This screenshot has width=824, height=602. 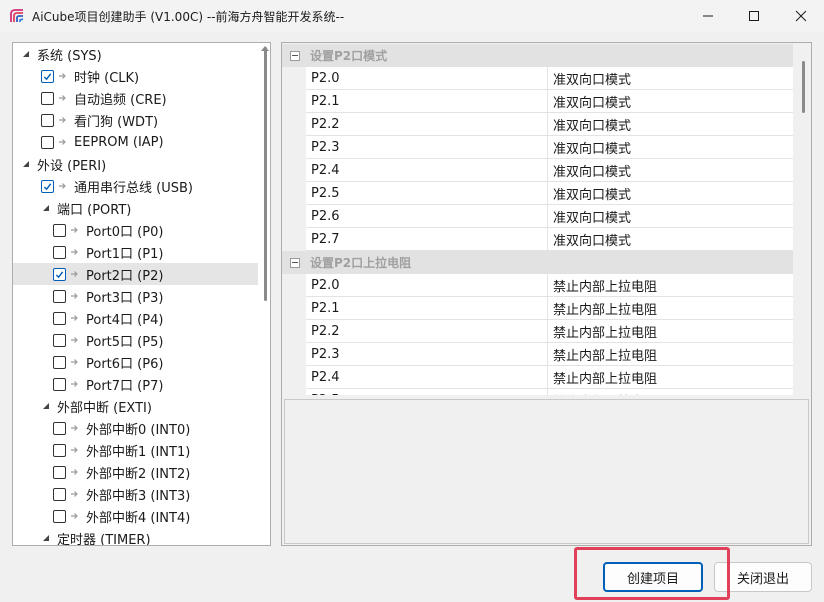 I want to click on tree-item-label: 通用串行总线 (USB), so click(x=133, y=188).